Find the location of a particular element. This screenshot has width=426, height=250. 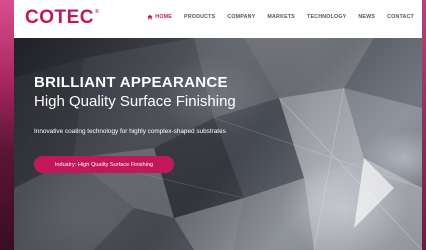

nav-item-label: MARKETS is located at coordinates (281, 17).